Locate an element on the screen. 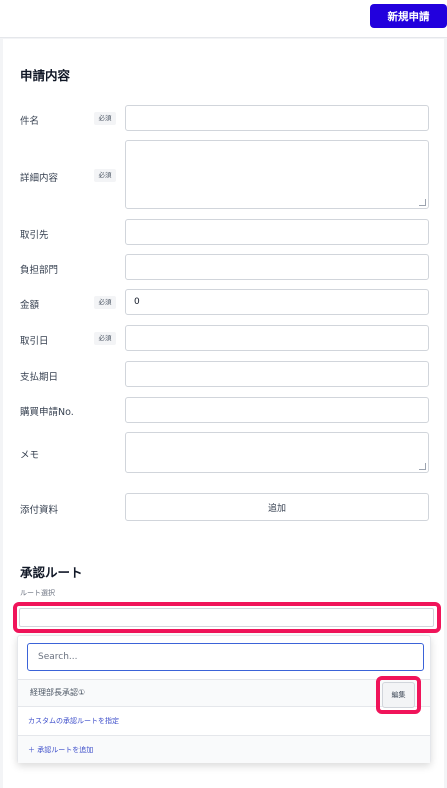  add-route-row: ＋ 承認ルートを追加 is located at coordinates (224, 749).